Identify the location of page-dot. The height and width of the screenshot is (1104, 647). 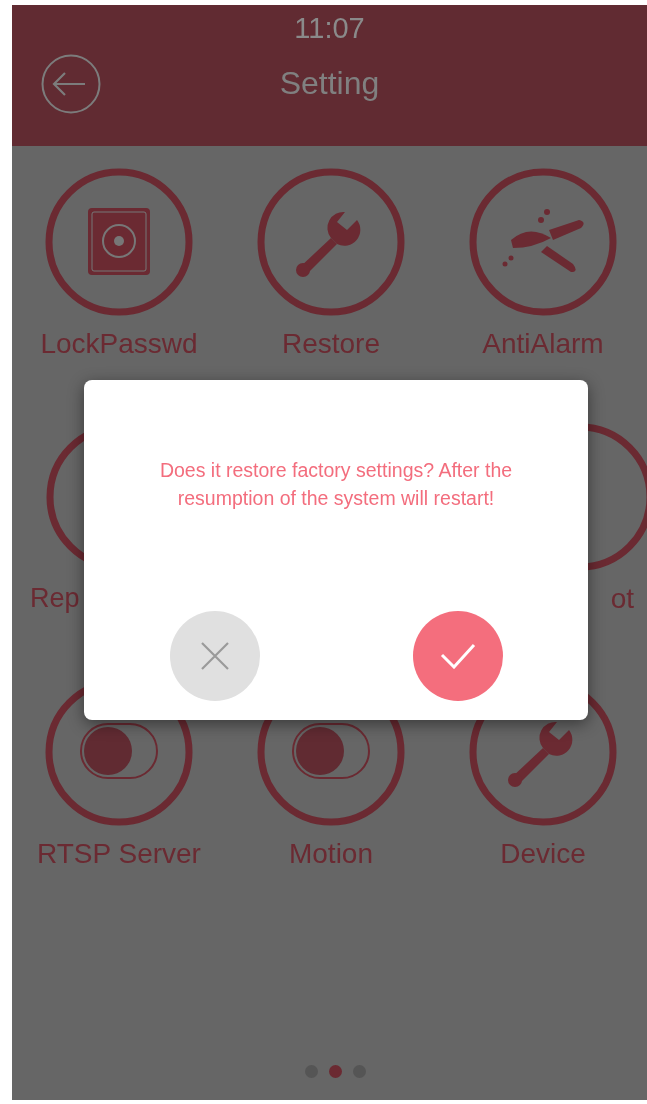
(335, 1071).